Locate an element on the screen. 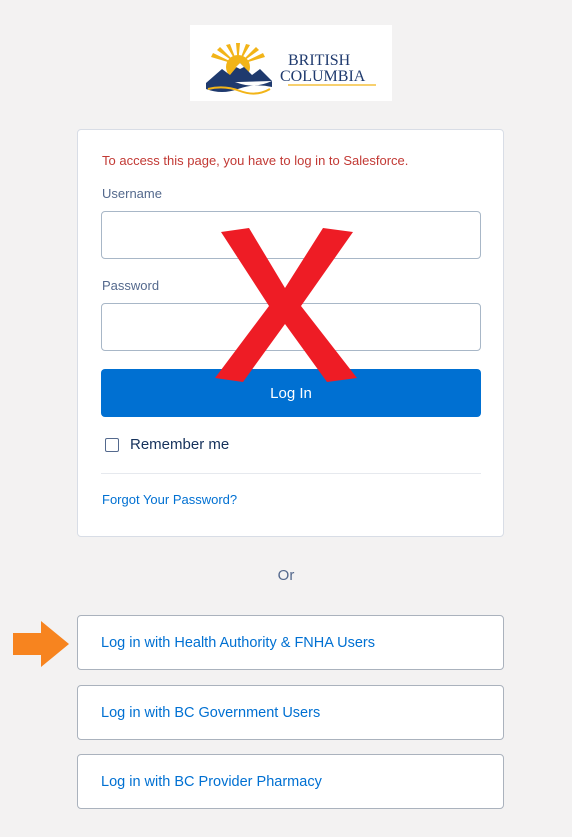 The image size is (572, 837). sso-bc-provider-pharmacy-label: Log in with BC Provider Pharmacy is located at coordinates (211, 782).